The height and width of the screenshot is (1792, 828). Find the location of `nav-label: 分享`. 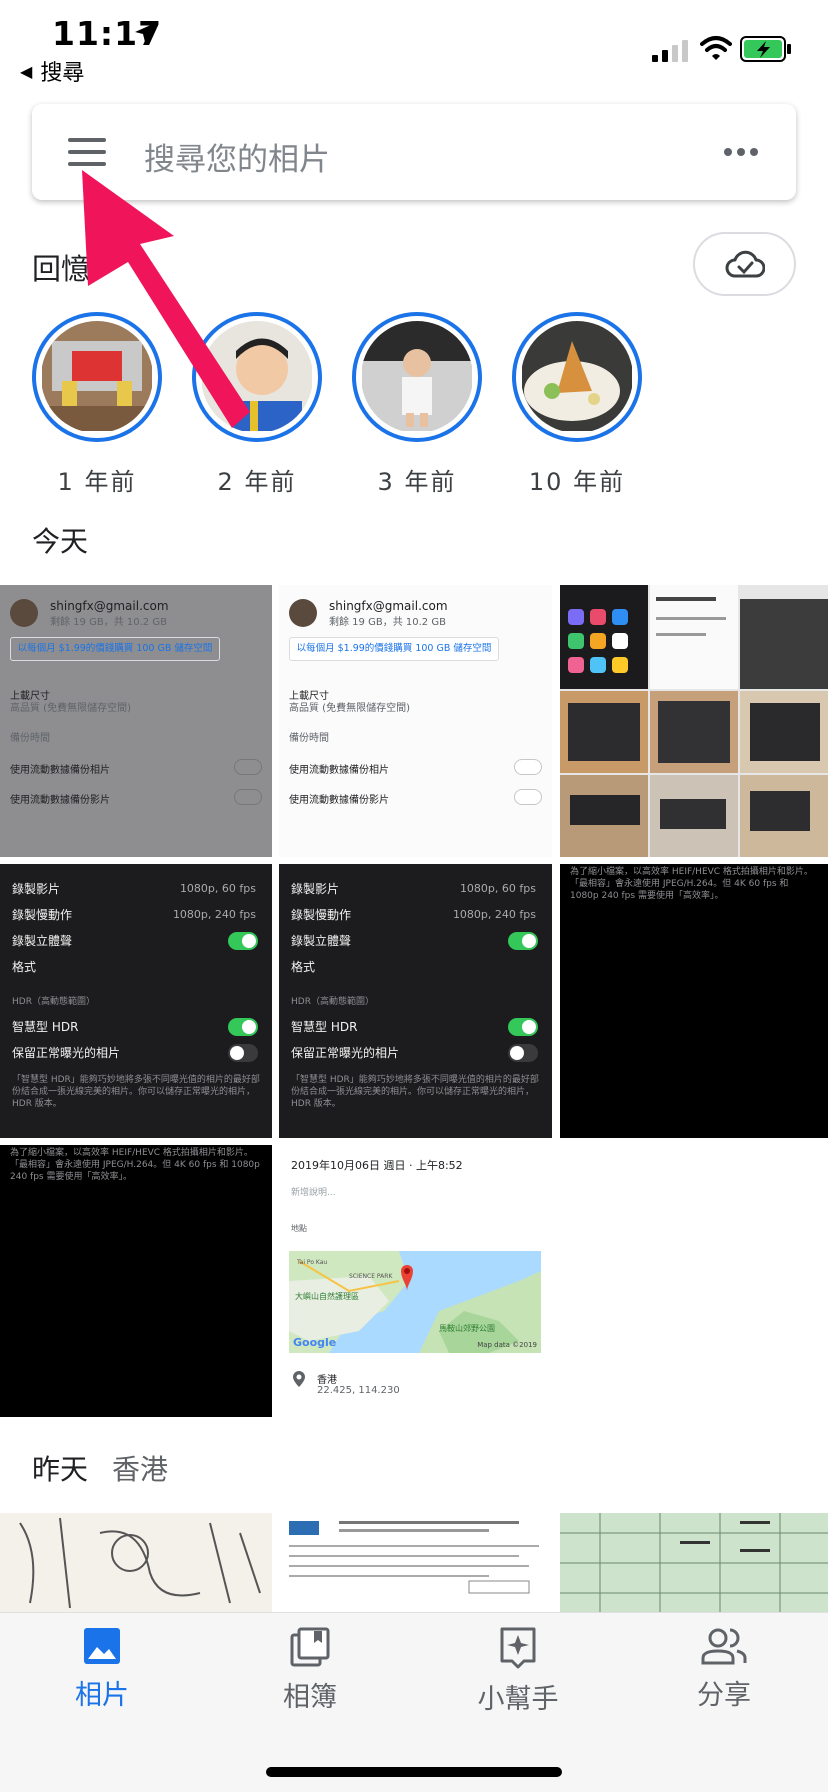

nav-label: 分享 is located at coordinates (724, 1695).